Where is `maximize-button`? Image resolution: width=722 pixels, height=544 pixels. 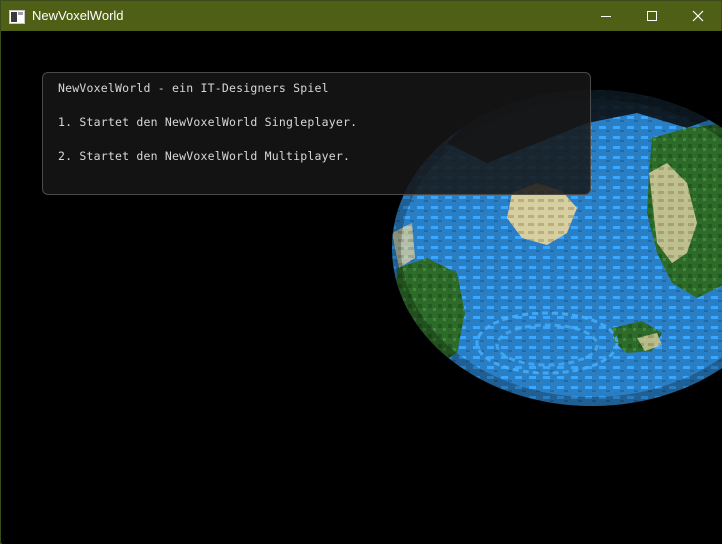
maximize-button is located at coordinates (652, 16).